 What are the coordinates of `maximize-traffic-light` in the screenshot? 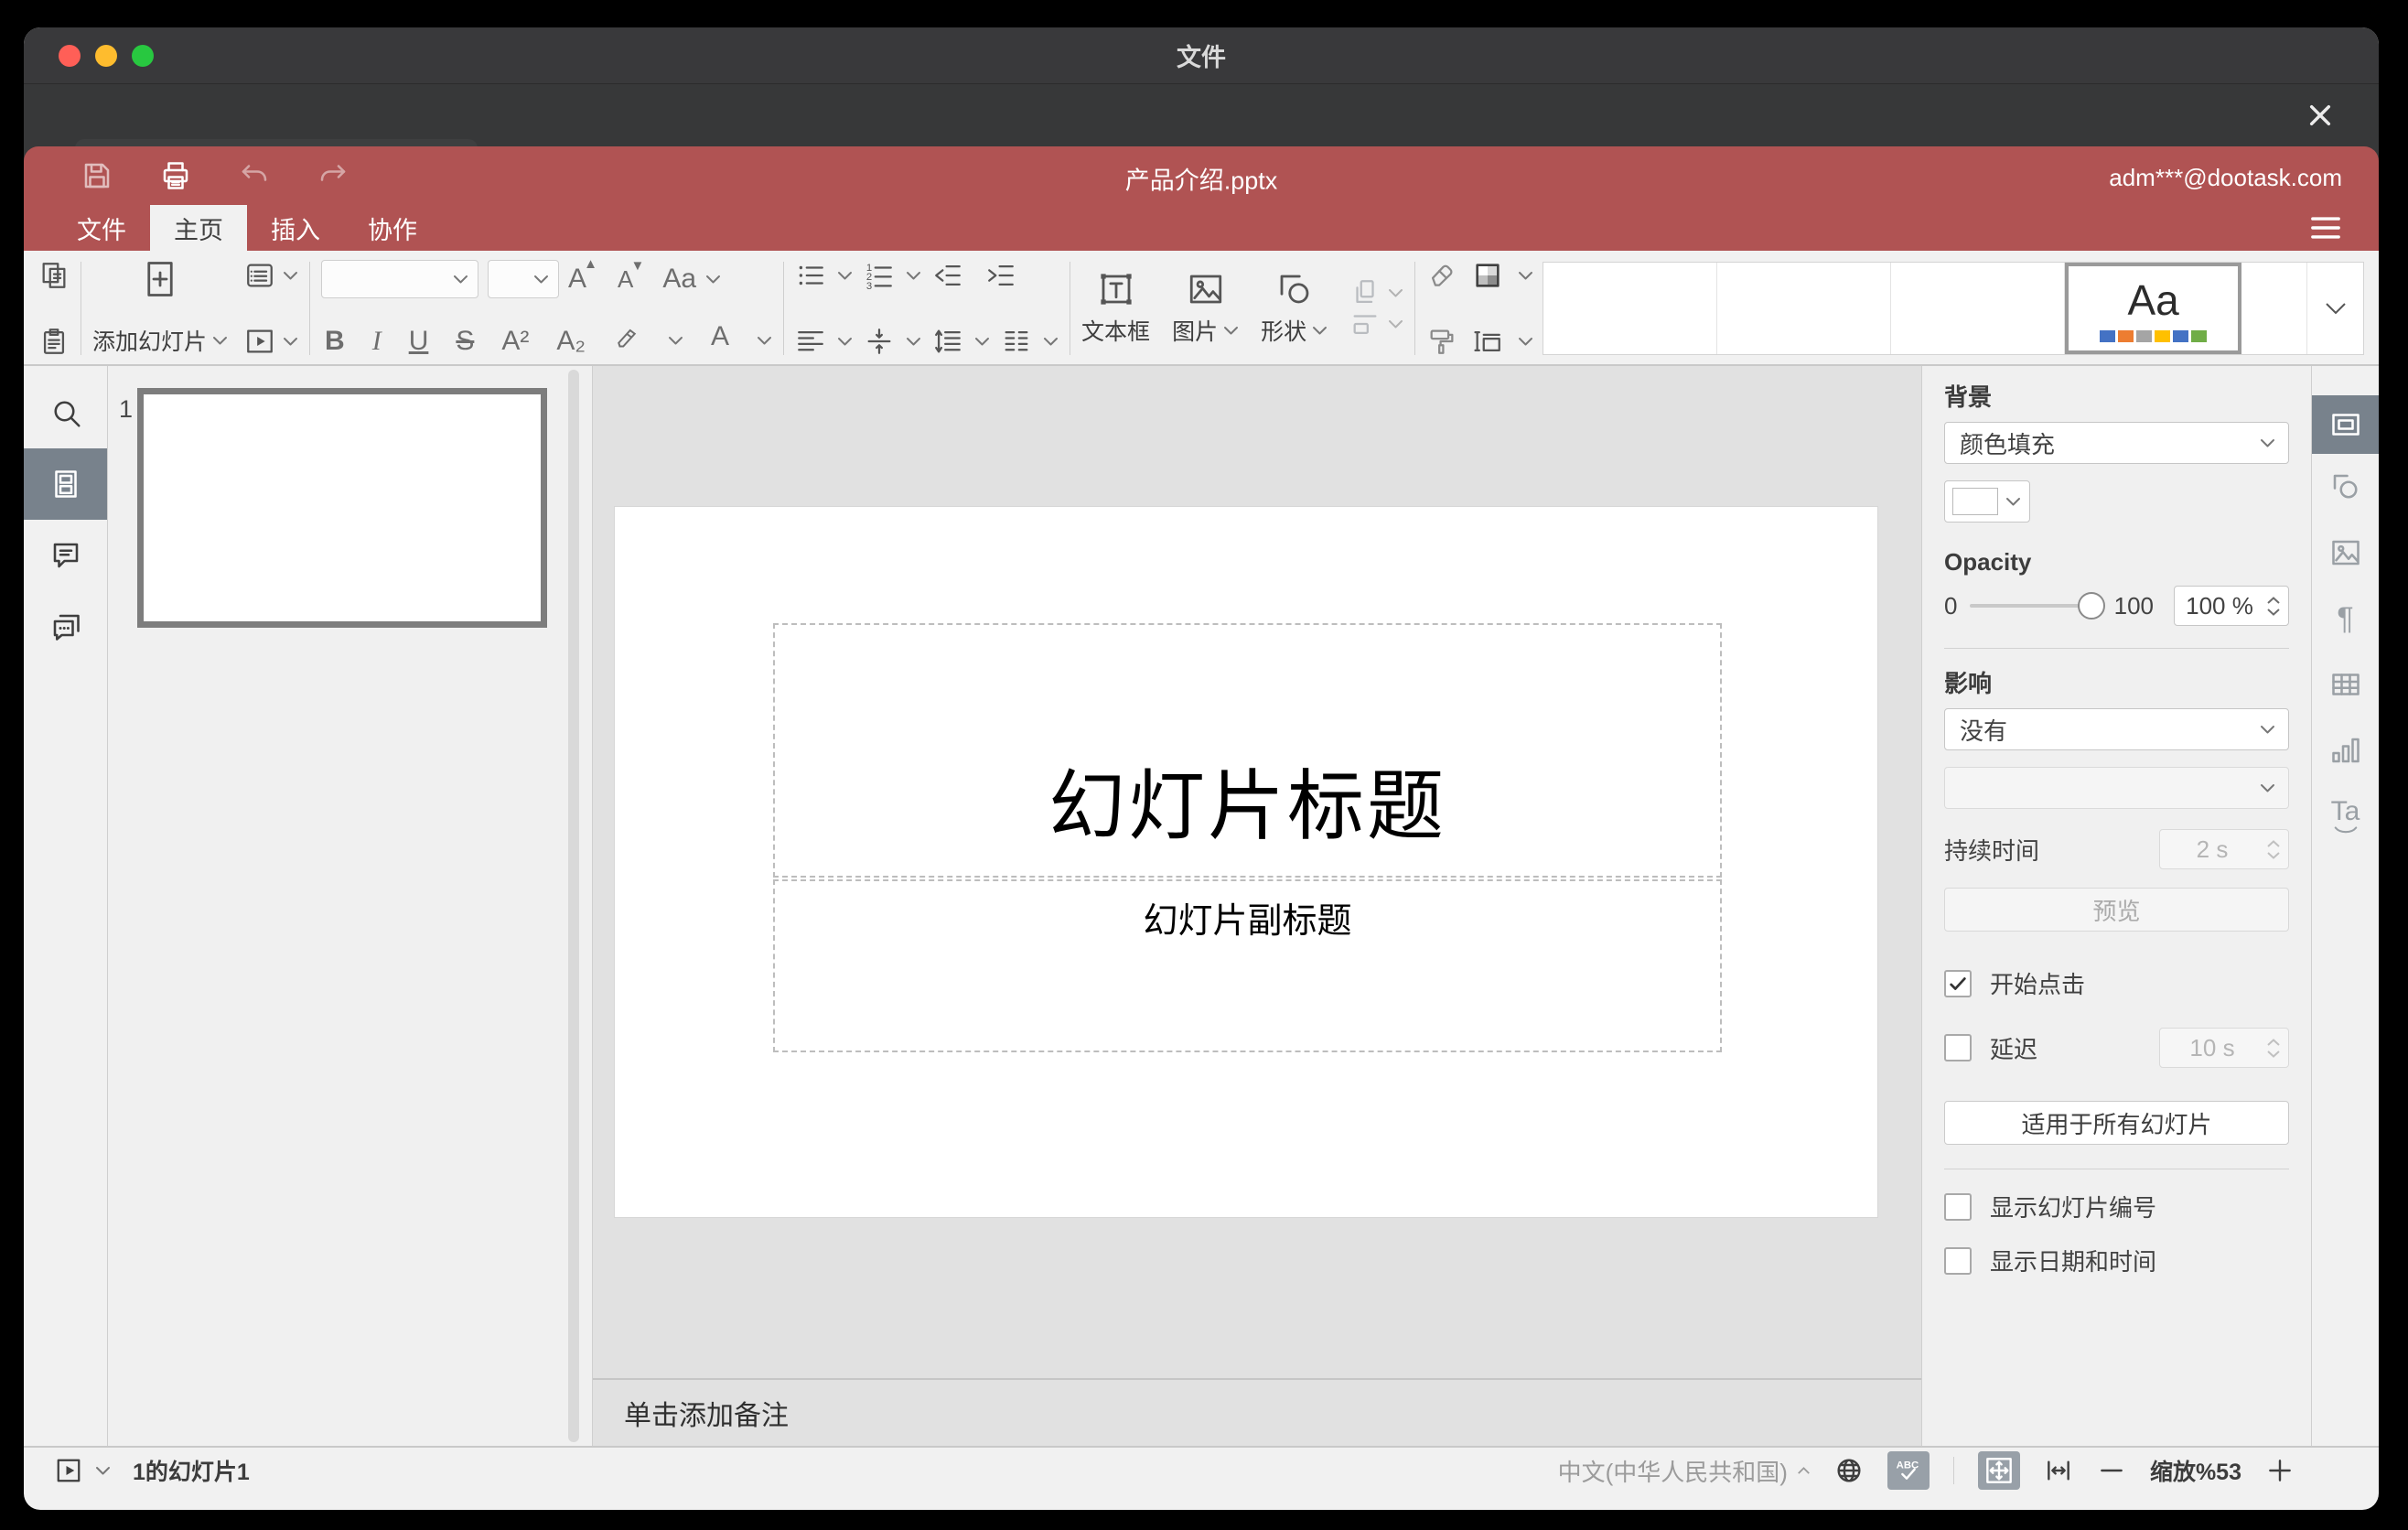 It's located at (143, 55).